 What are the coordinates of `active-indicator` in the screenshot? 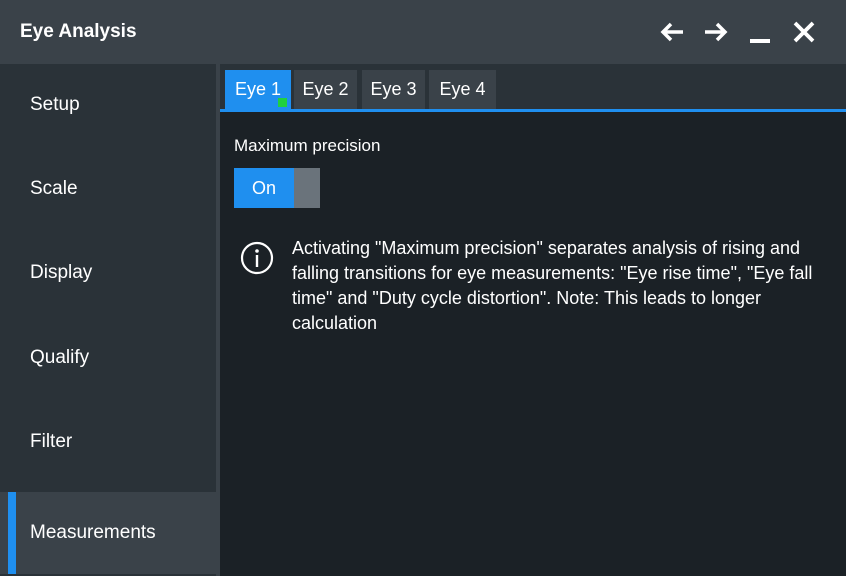 It's located at (282, 102).